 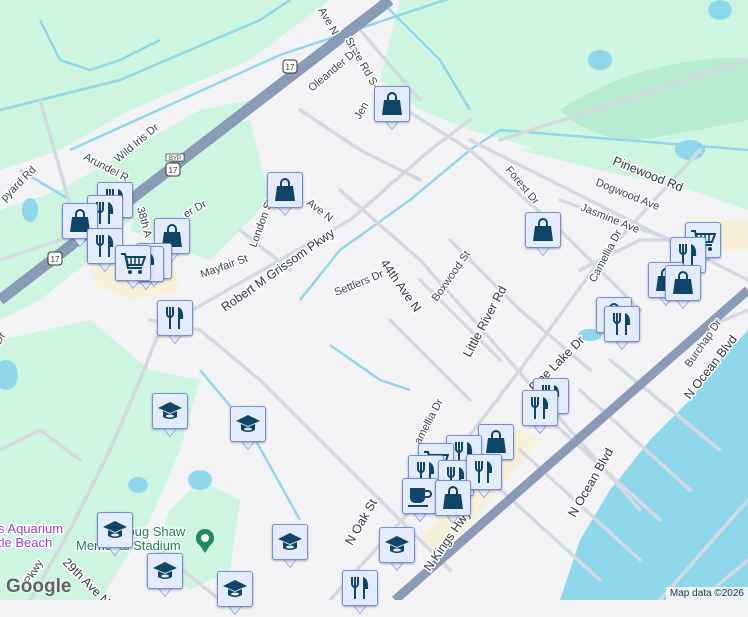 I want to click on cafe-icon, so click(x=420, y=496).